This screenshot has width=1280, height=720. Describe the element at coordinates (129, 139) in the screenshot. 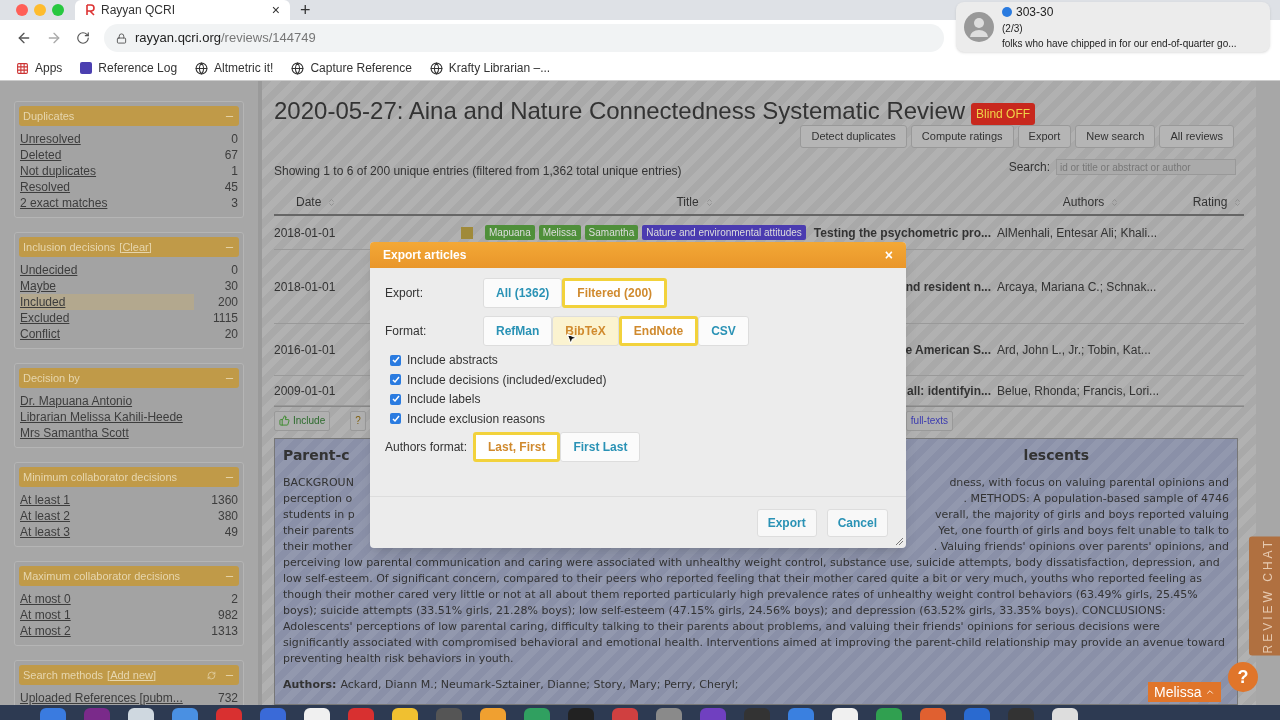

I see `filter-item: Unresolved 0` at that location.